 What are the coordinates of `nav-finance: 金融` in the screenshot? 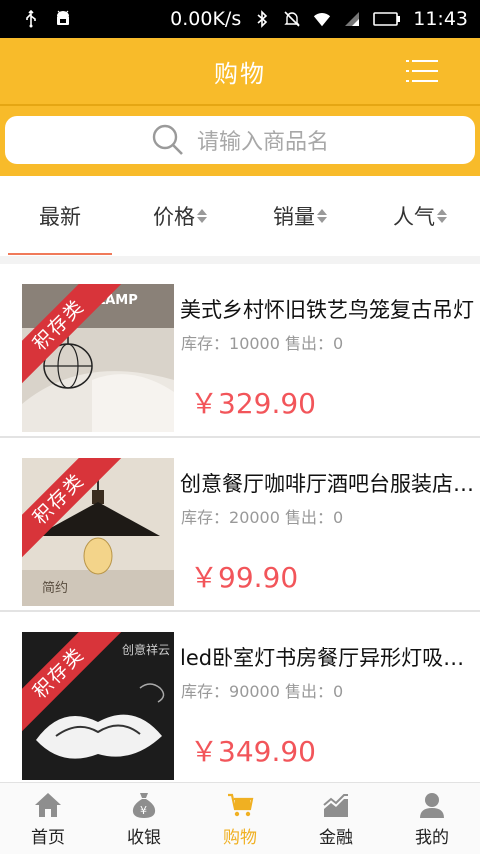 It's located at (336, 818).